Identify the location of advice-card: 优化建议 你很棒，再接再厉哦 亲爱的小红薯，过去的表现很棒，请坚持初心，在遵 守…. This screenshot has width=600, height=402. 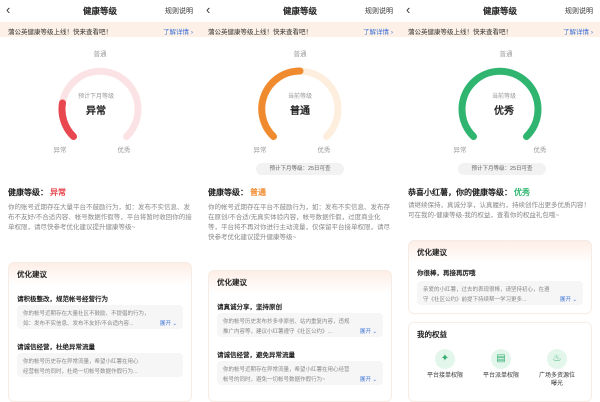
(500, 277).